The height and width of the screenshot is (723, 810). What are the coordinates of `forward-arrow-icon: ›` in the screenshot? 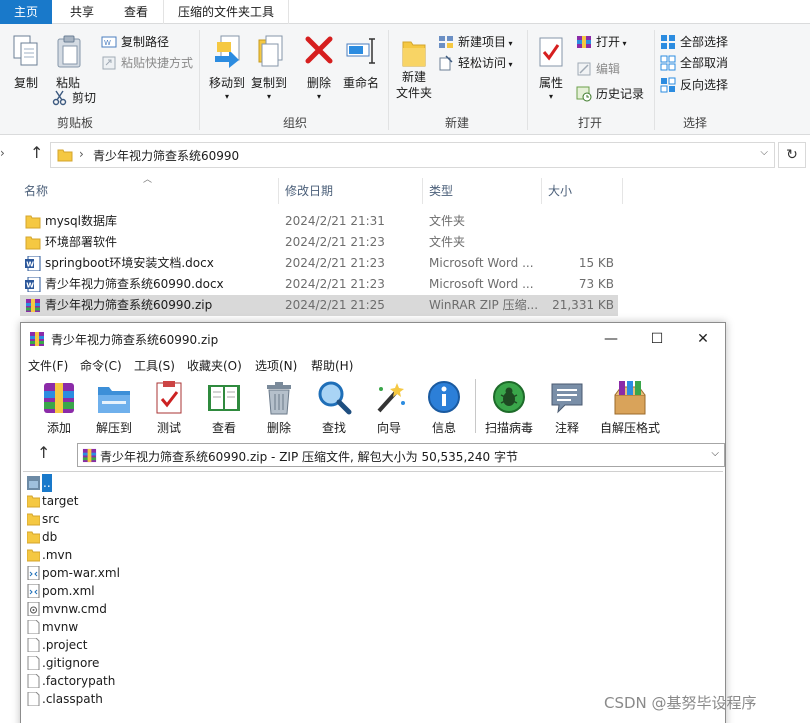 It's located at (2, 153).